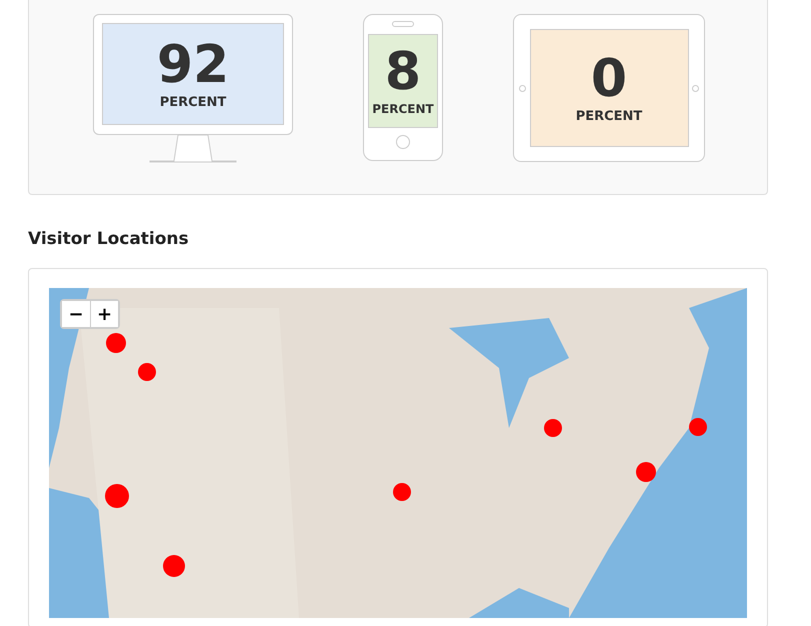 This screenshot has height=626, width=811. Describe the element at coordinates (403, 24) in the screenshot. I see `speaker-icon` at that location.